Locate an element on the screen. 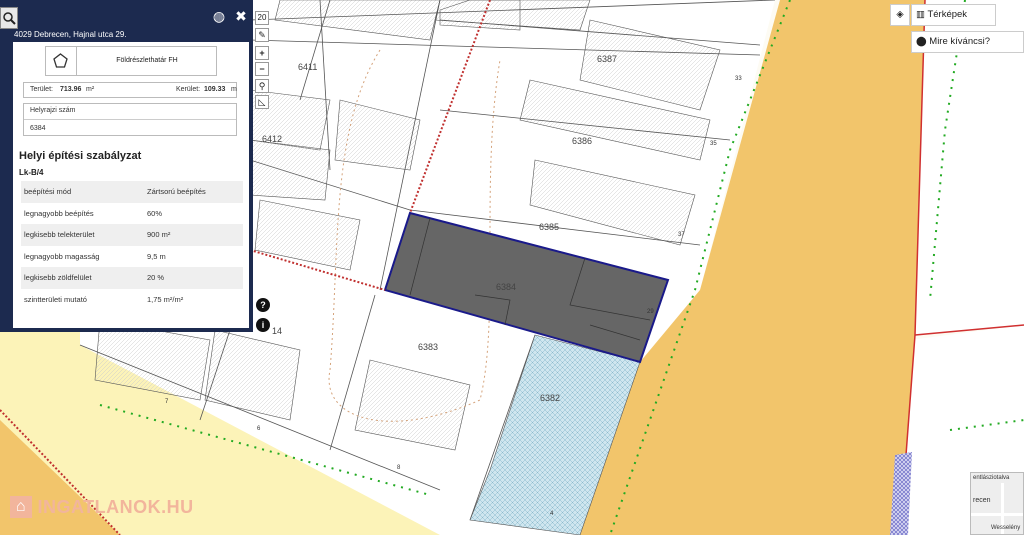 The width and height of the screenshot is (1024, 535). table-row: beépítési mód Zártsorú beépítés is located at coordinates (132, 192).